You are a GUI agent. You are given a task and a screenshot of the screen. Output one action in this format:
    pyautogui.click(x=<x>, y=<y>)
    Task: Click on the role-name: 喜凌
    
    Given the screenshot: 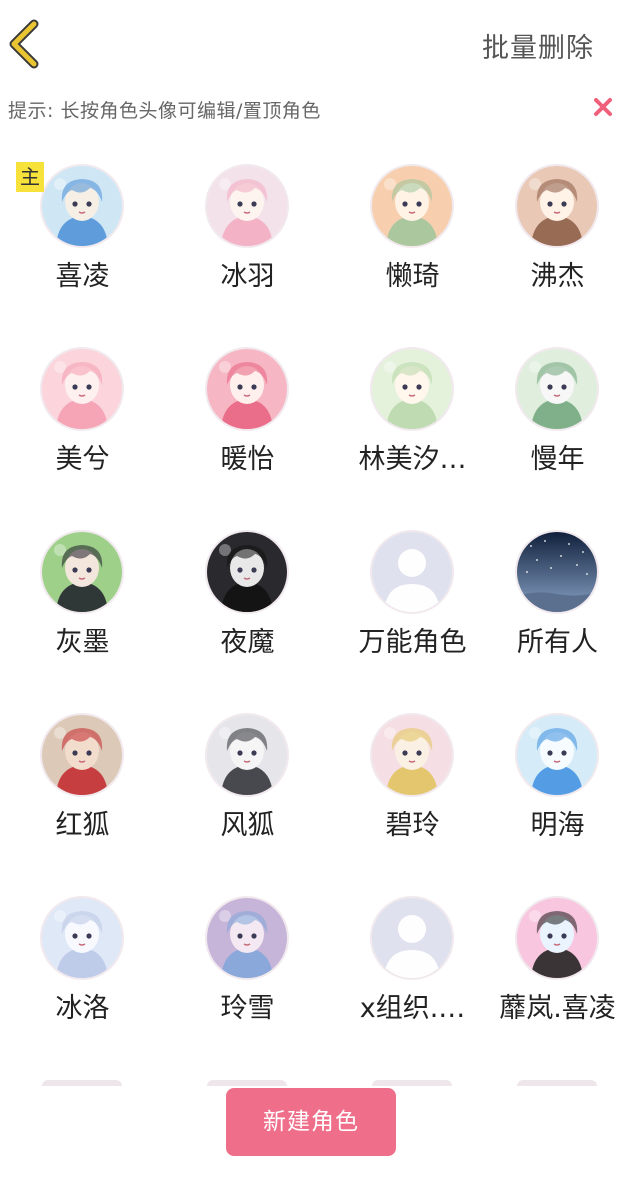 What is the action you would take?
    pyautogui.click(x=82, y=276)
    